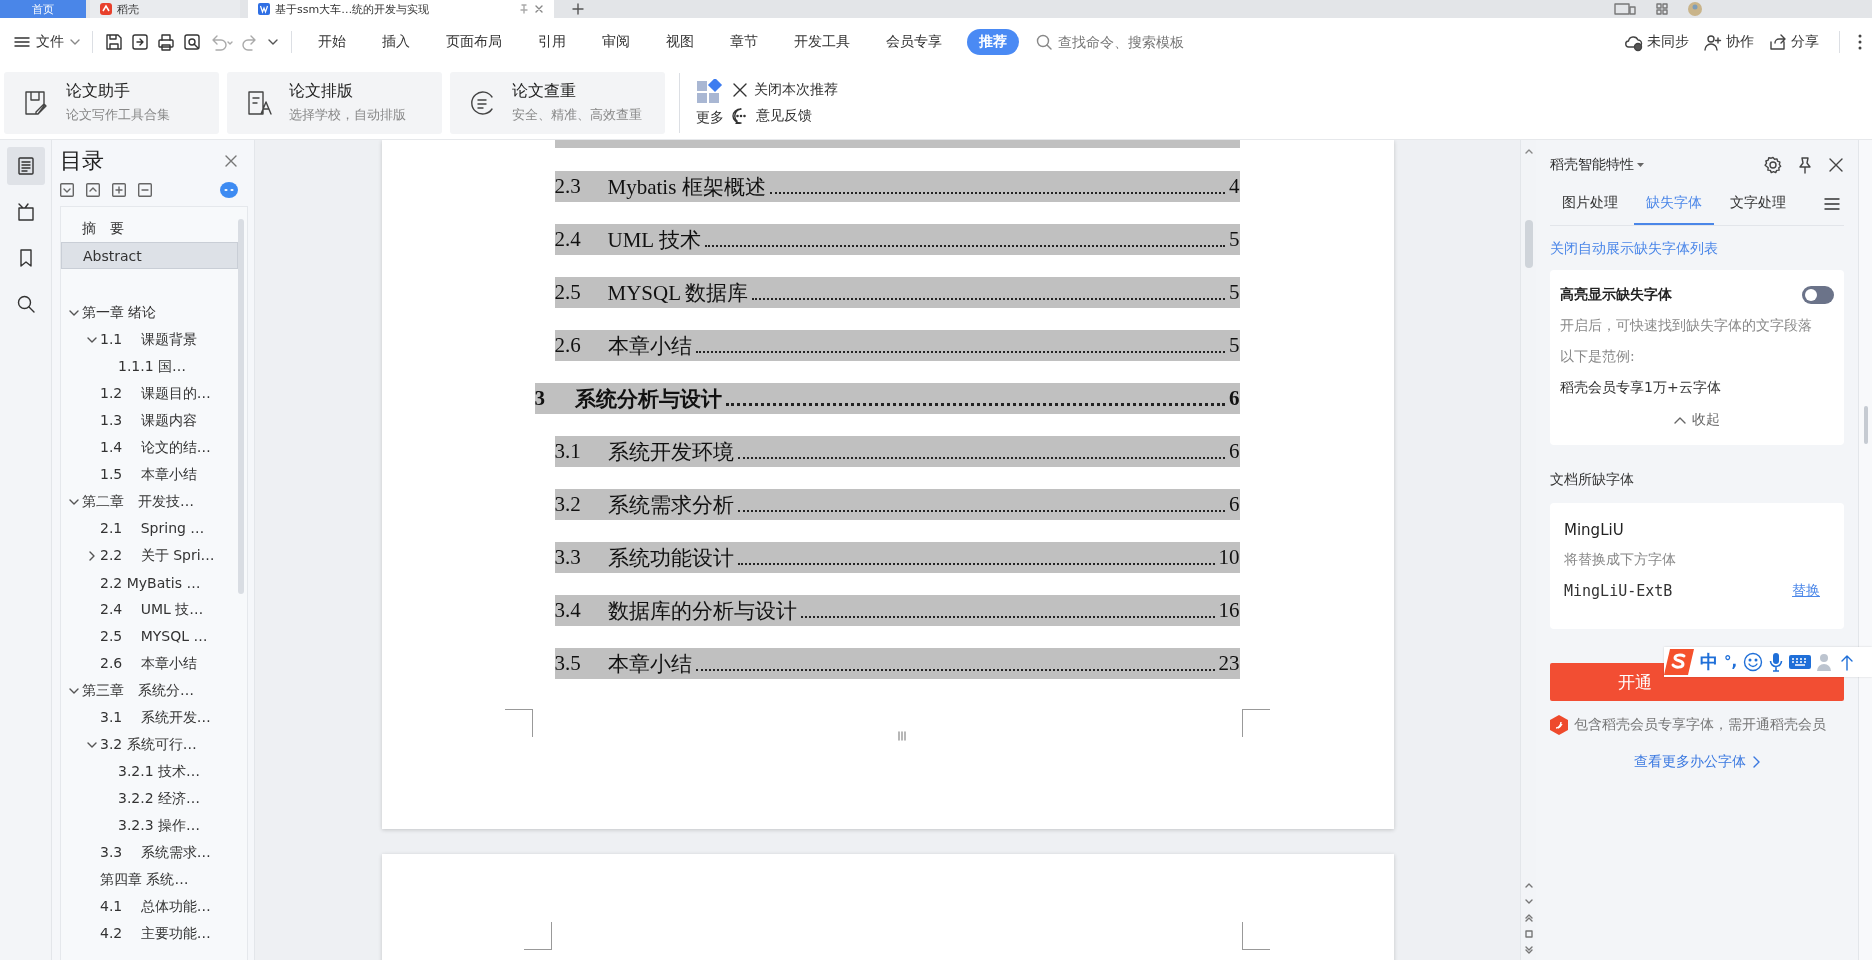  I want to click on scroll-down-icon, so click(1528, 902).